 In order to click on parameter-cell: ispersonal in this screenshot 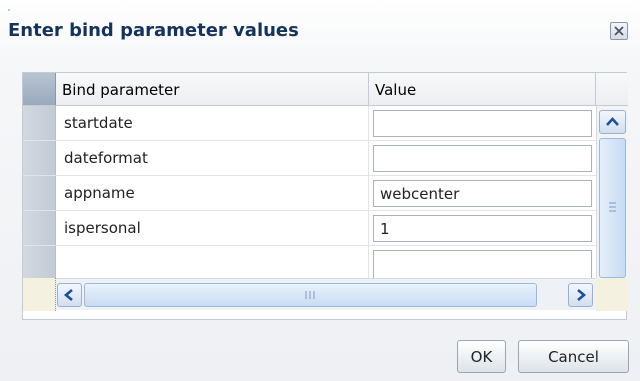, I will do `click(212, 228)`.